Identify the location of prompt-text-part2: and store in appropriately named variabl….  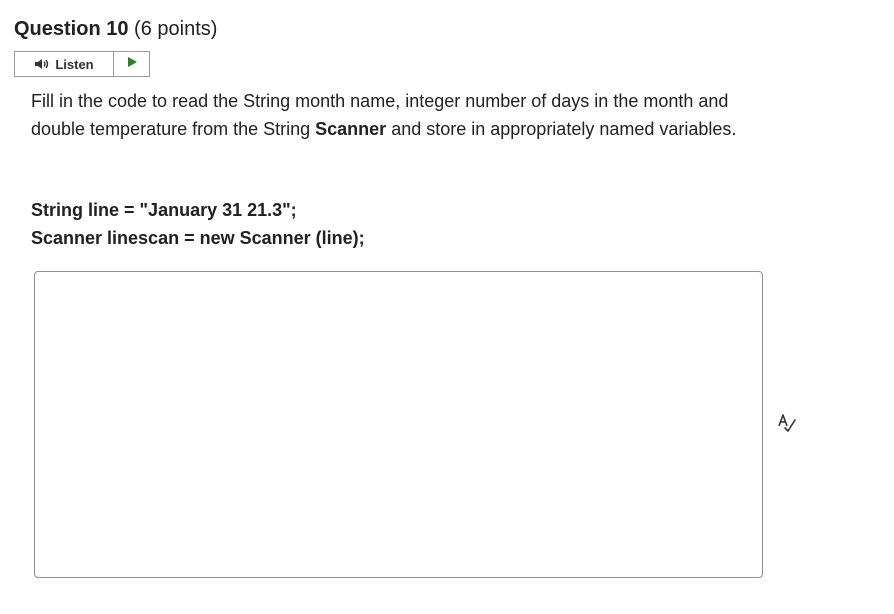
(561, 128).